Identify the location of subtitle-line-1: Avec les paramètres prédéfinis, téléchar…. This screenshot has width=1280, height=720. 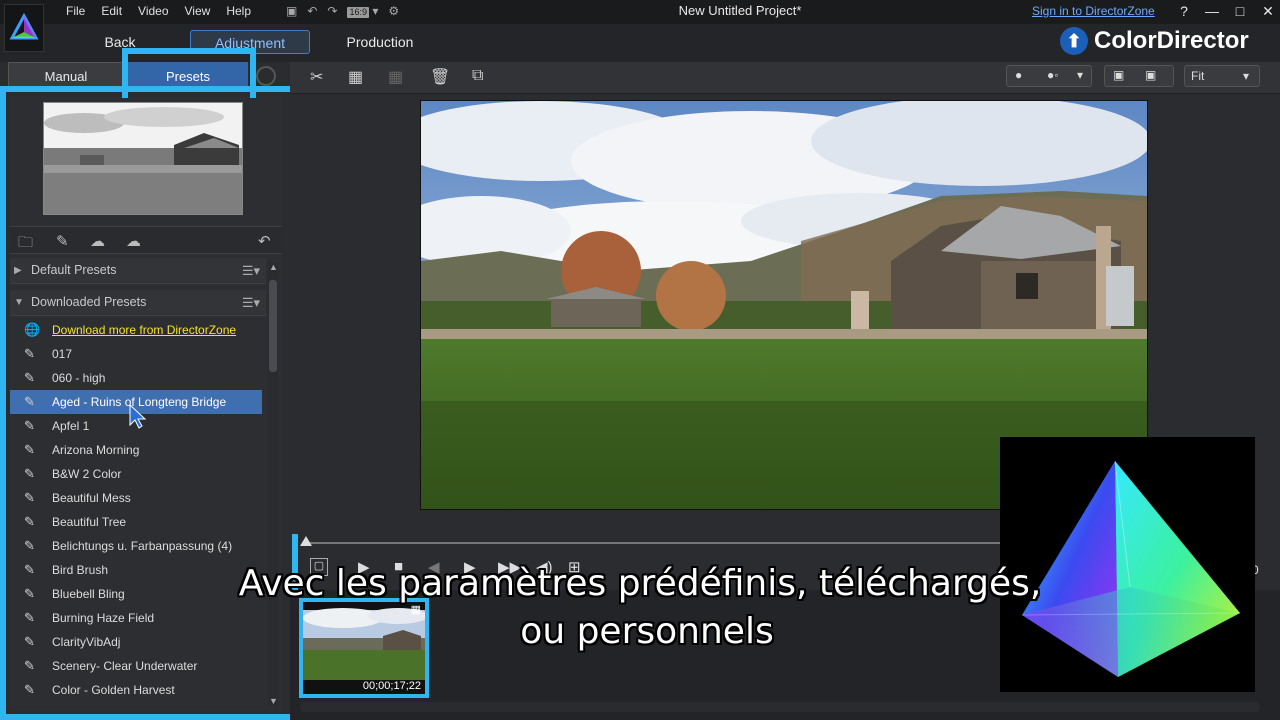
(640, 583).